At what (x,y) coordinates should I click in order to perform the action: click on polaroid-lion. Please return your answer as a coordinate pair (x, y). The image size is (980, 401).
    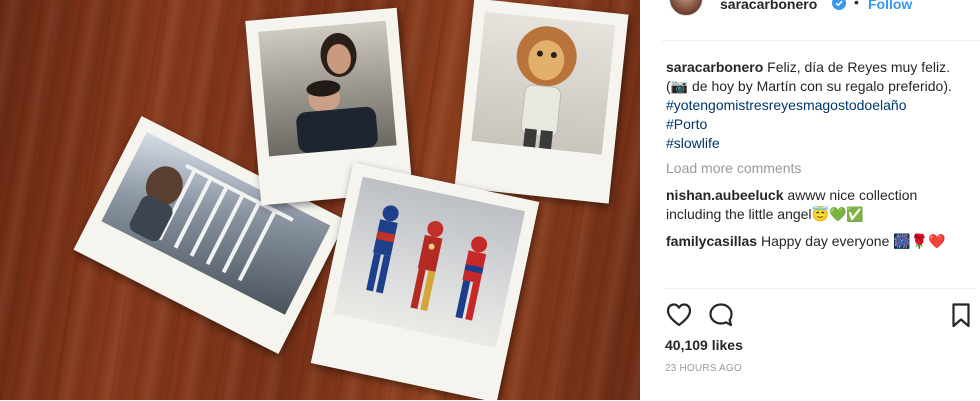
    Looking at the image, I should click on (541, 102).